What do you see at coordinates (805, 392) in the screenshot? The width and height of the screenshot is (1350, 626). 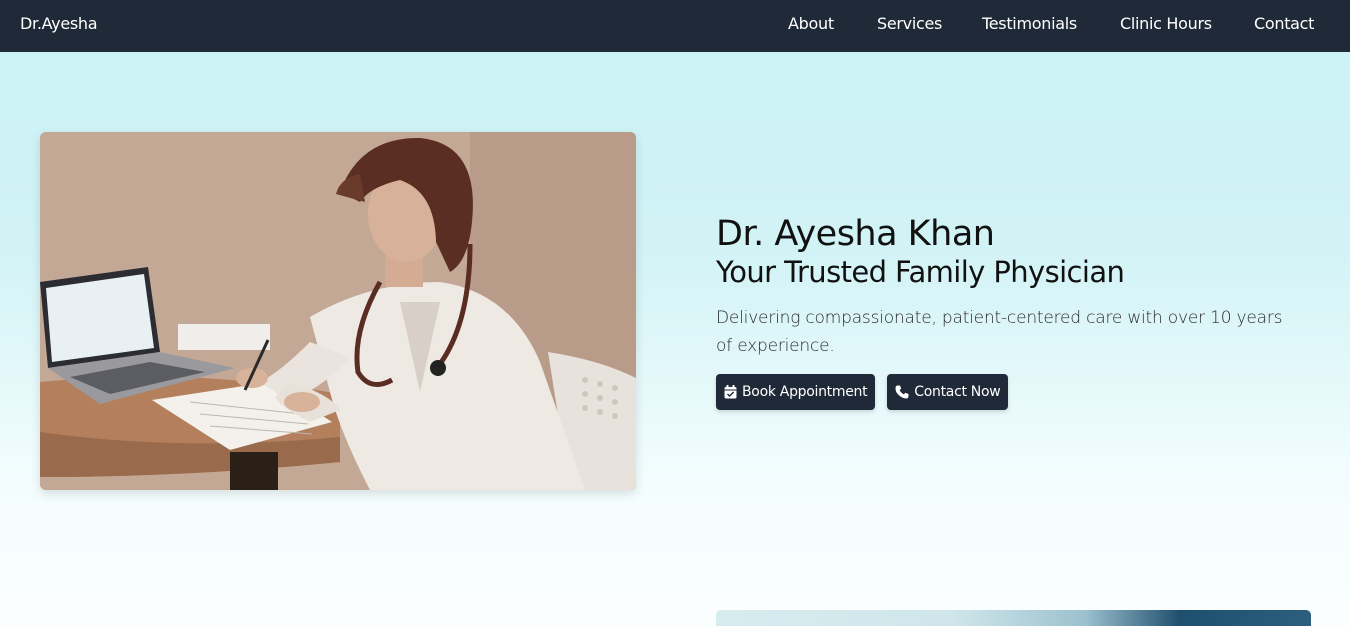 I see `book-appointment-label: Book Appointment` at bounding box center [805, 392].